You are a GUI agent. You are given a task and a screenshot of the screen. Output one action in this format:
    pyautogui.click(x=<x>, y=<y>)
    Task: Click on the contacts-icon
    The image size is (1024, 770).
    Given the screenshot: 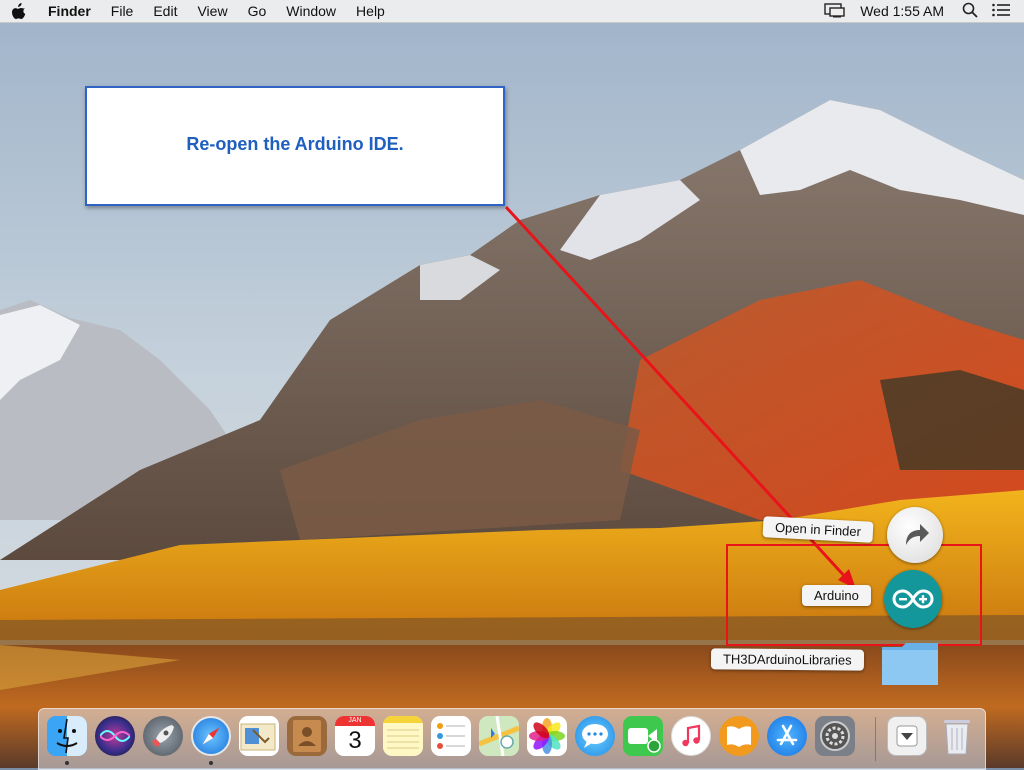 What is the action you would take?
    pyautogui.click(x=307, y=736)
    